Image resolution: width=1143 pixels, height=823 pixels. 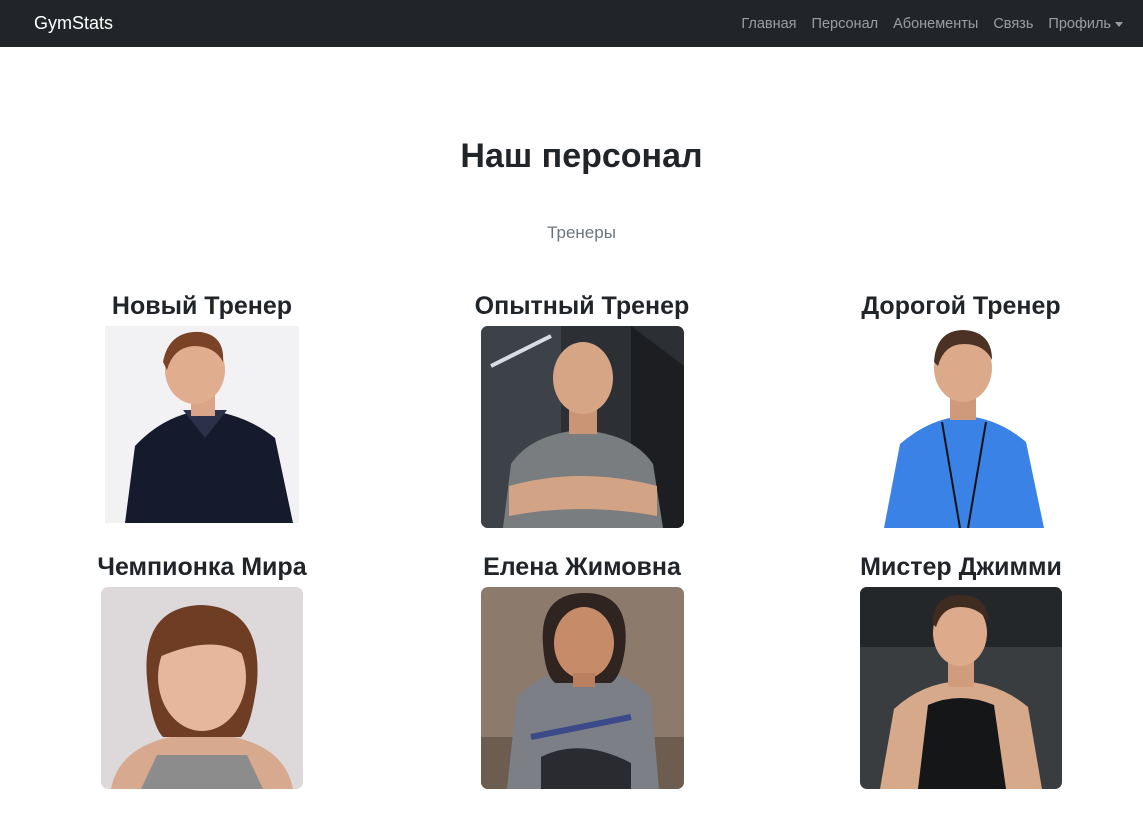 I want to click on trainer-card: Новый Тренер, so click(x=202, y=407).